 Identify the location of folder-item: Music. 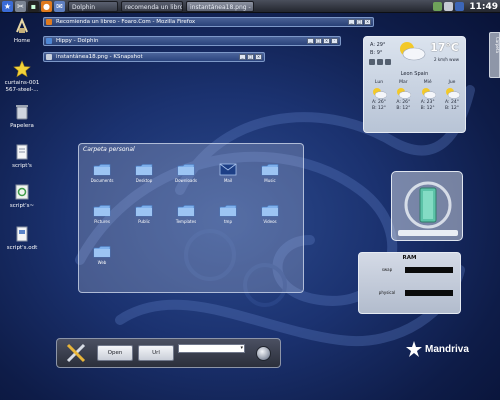
(270, 172).